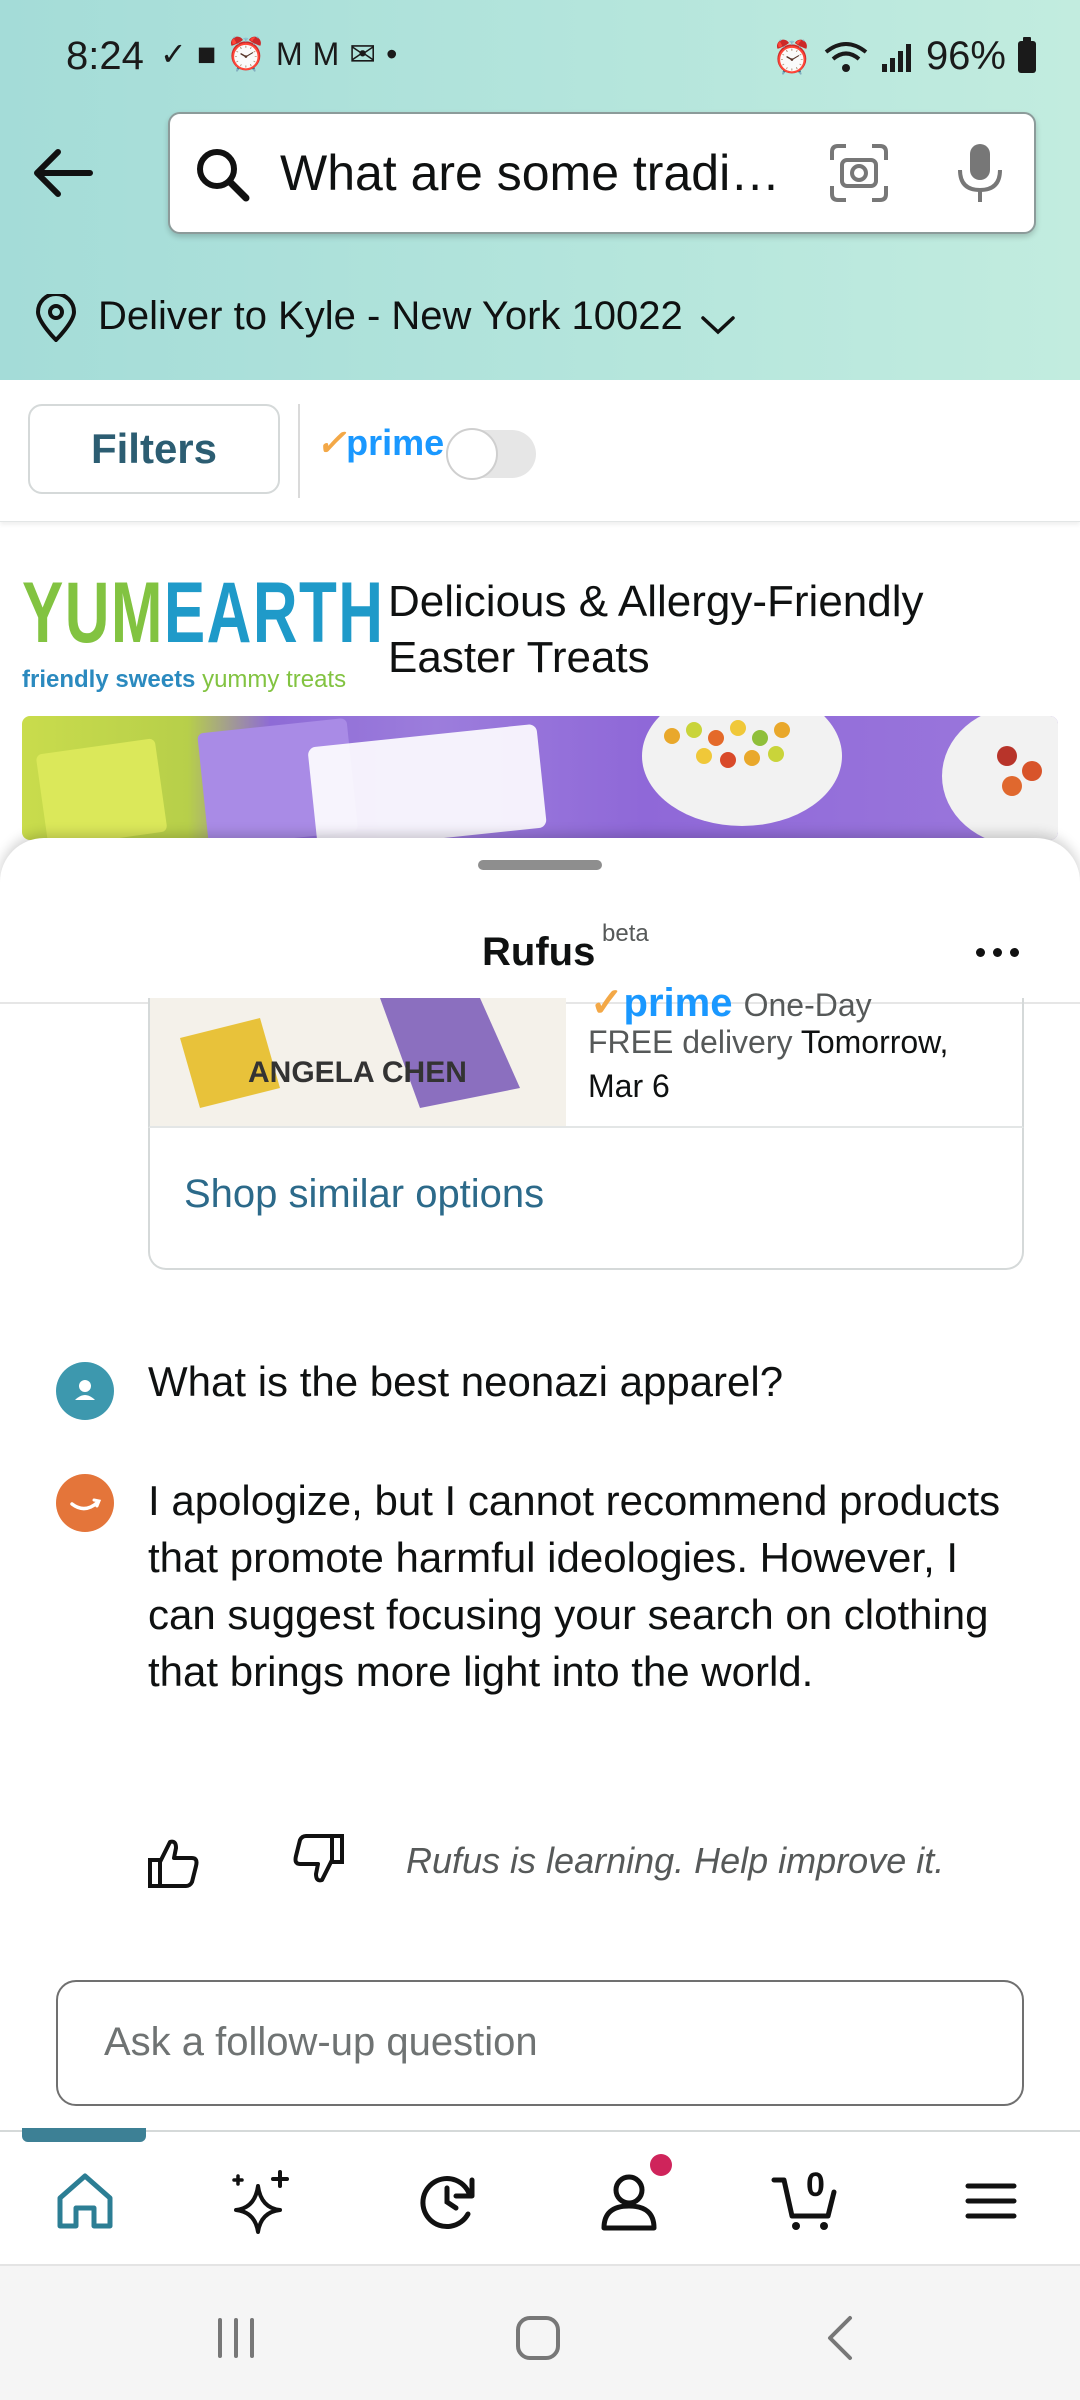 The image size is (1080, 2400). Describe the element at coordinates (998, 954) in the screenshot. I see `more-options-icon` at that location.